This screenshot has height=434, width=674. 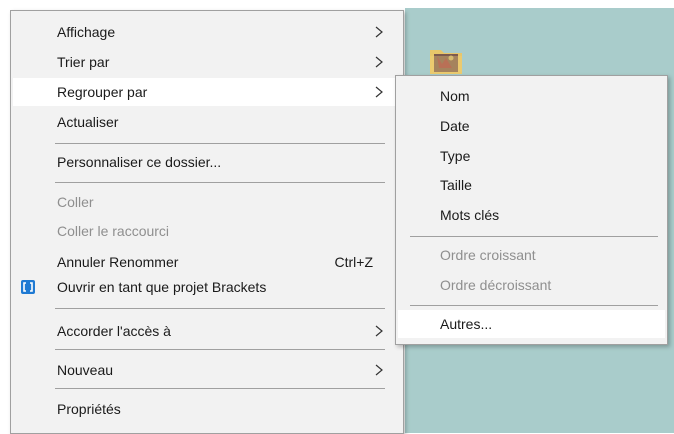 What do you see at coordinates (455, 126) in the screenshot?
I see `submenu-item-label: Date` at bounding box center [455, 126].